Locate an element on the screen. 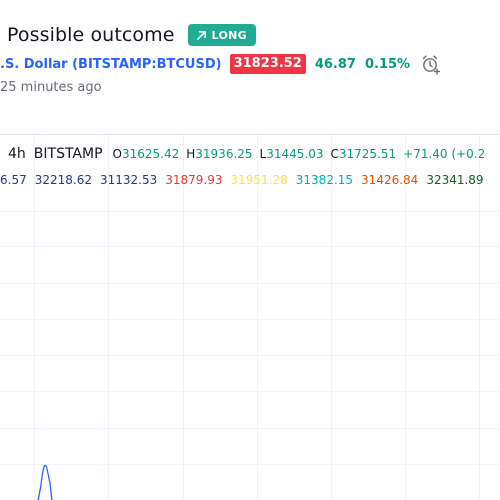 The width and height of the screenshot is (500, 500). price-change: 46.87 is located at coordinates (335, 64).